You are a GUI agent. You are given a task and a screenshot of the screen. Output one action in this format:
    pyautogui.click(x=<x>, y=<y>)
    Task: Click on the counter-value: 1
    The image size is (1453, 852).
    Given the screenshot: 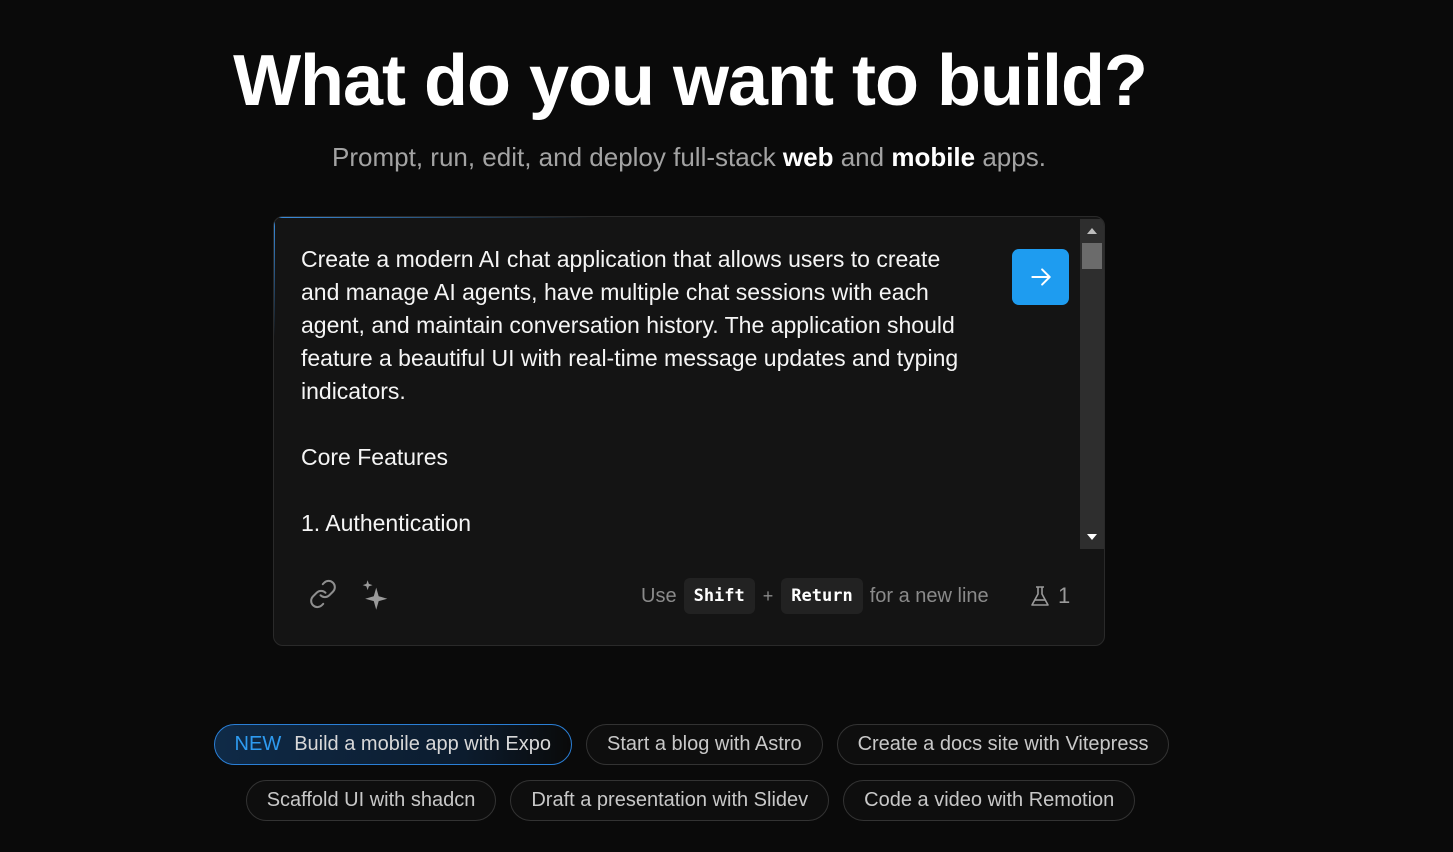 What is the action you would take?
    pyautogui.click(x=1064, y=595)
    